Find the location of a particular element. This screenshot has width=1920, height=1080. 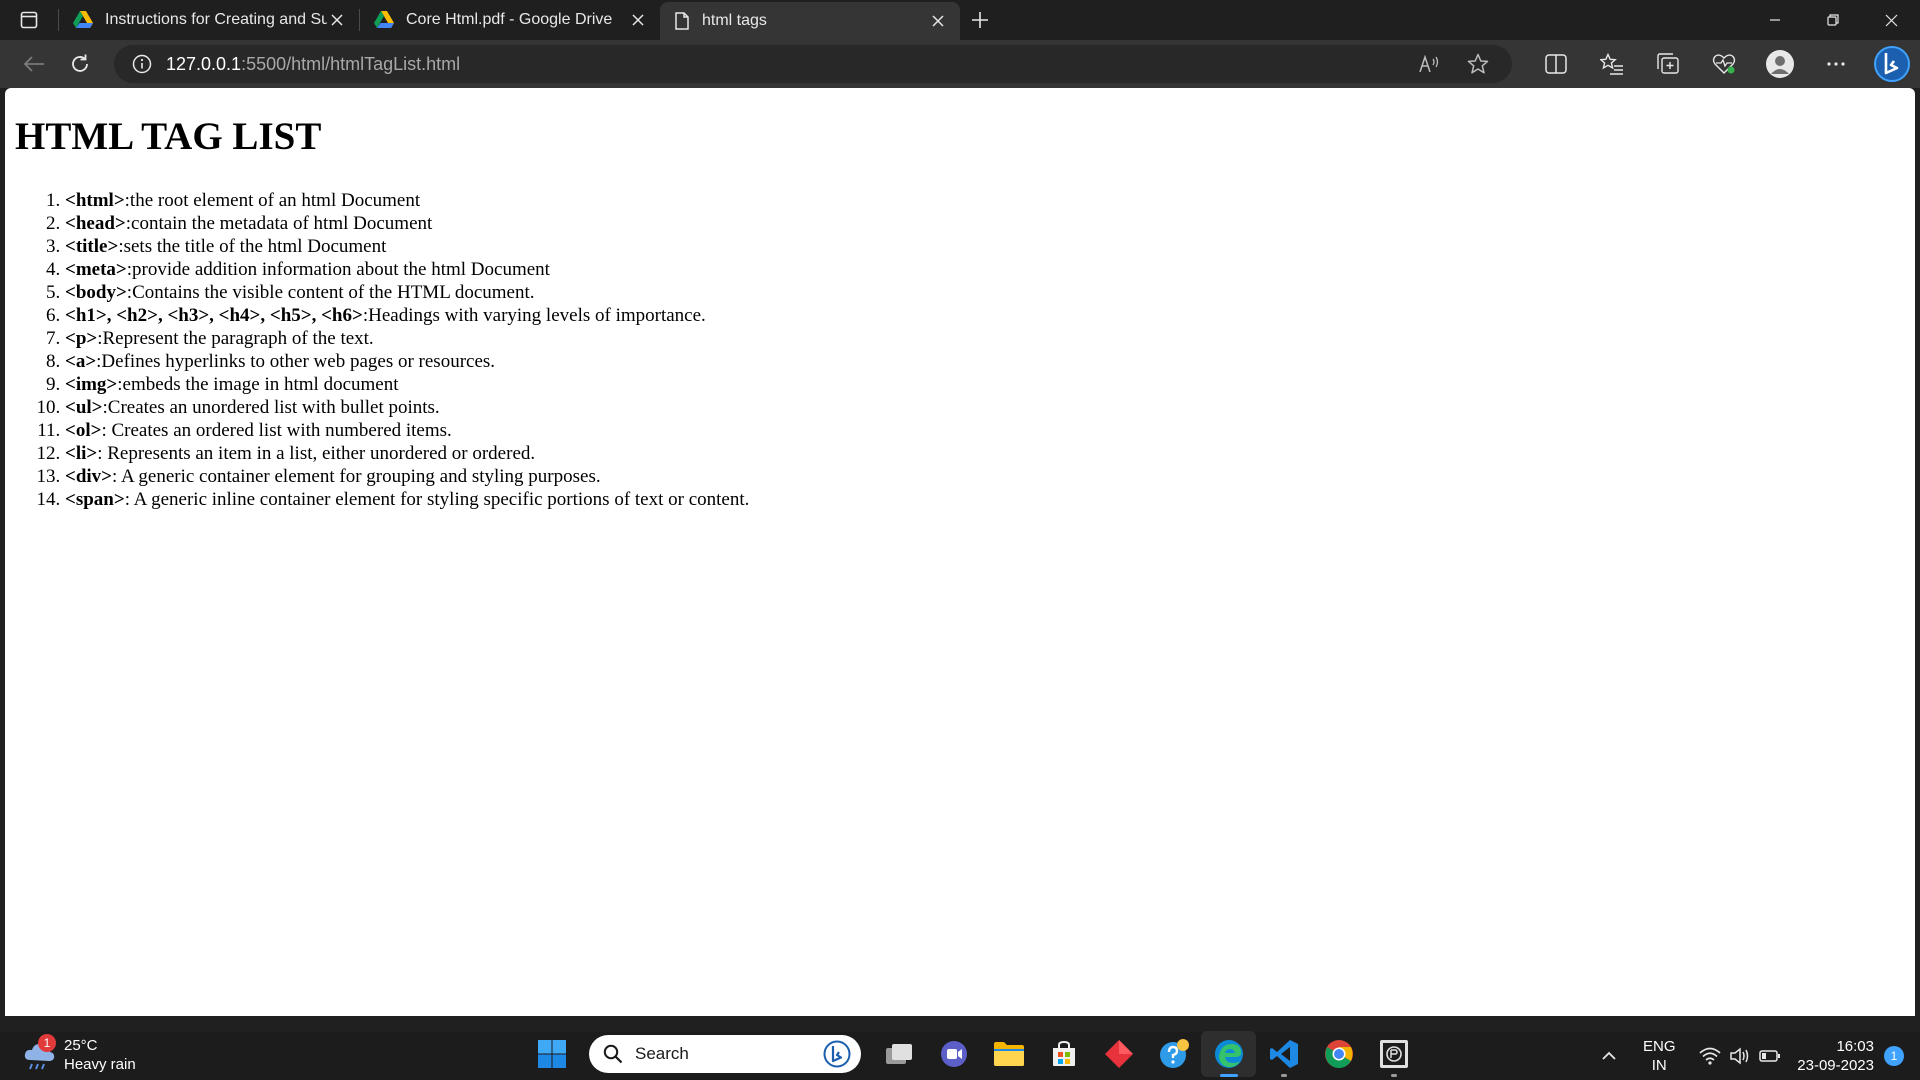

start-button is located at coordinates (551, 1054).